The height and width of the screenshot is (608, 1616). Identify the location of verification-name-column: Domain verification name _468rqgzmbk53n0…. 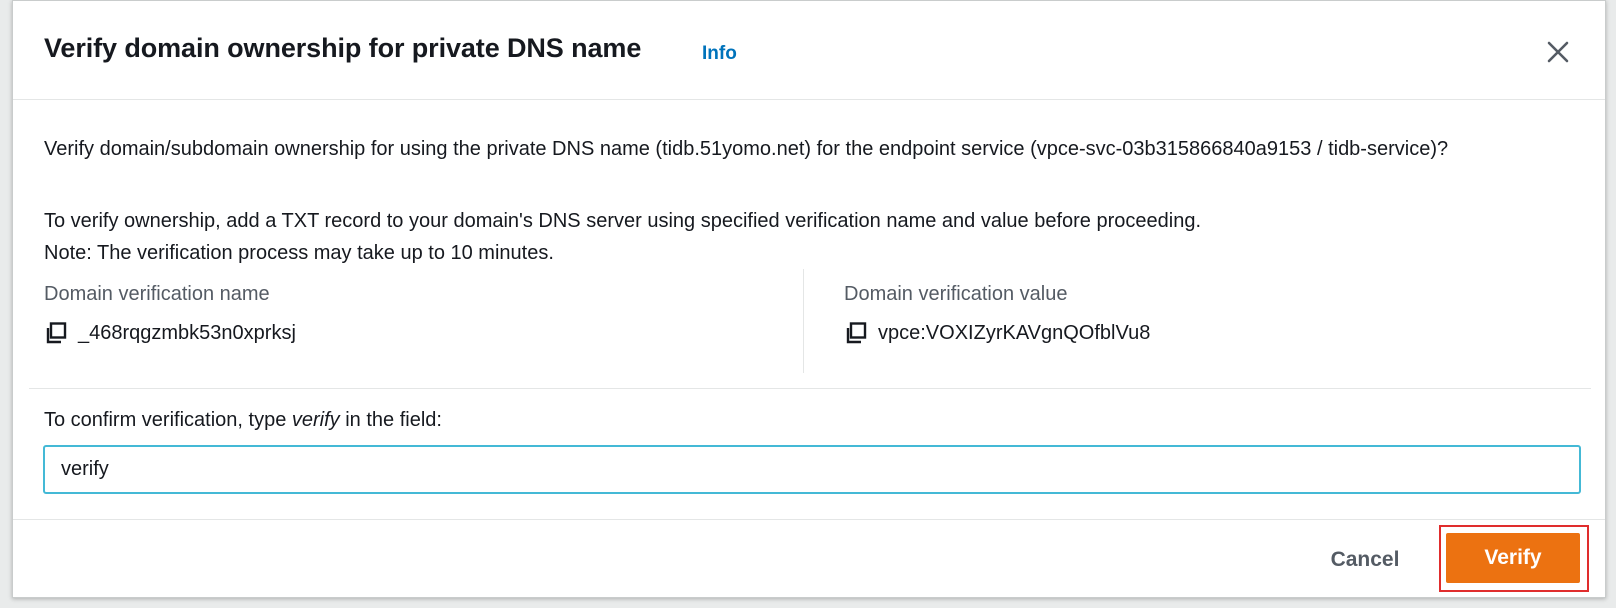
(424, 321).